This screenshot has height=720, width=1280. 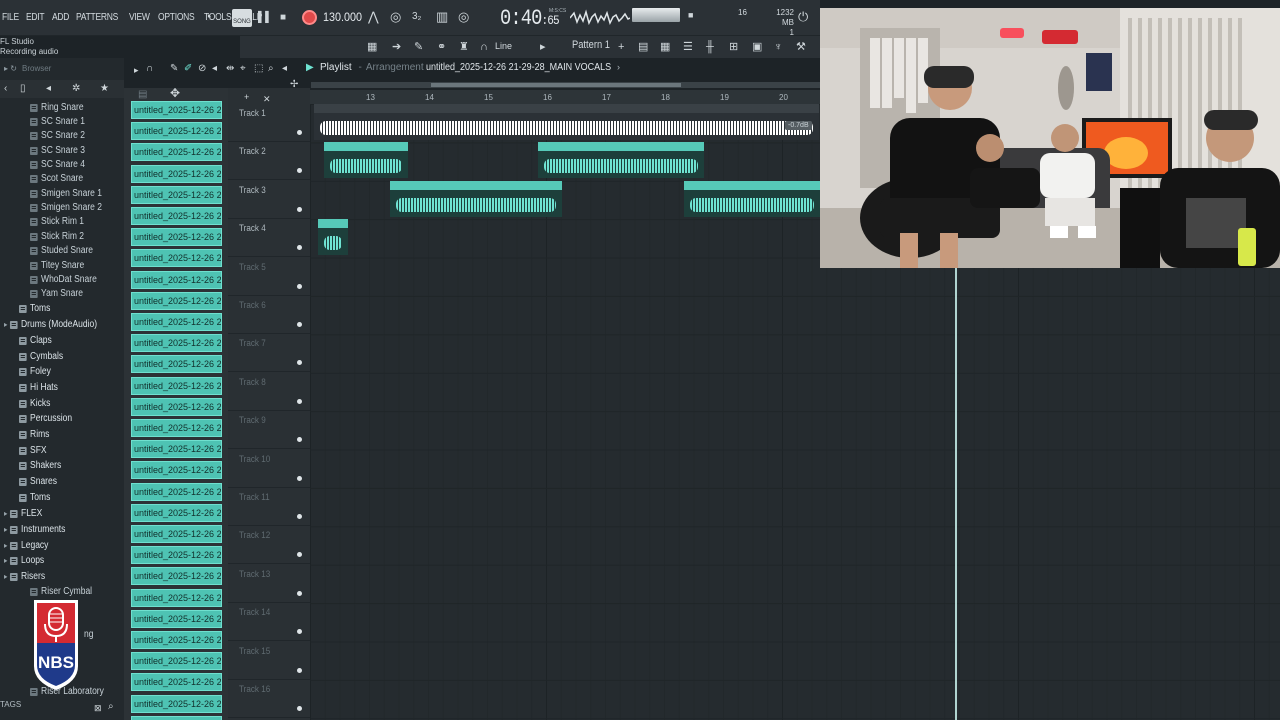 What do you see at coordinates (442, 17) in the screenshot?
I see `mixer-icon: ▥` at bounding box center [442, 17].